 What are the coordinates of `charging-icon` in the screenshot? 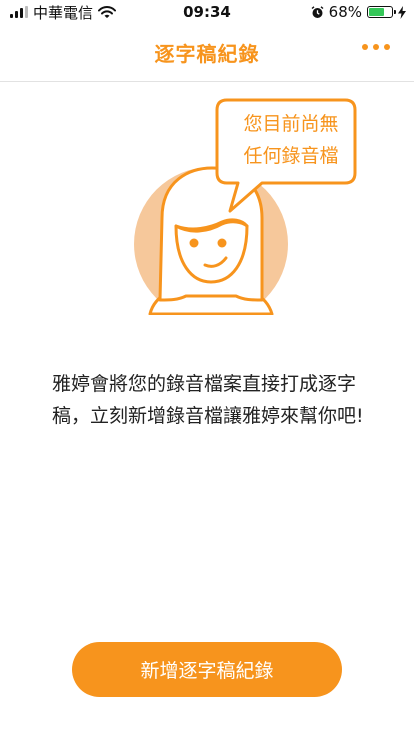 It's located at (402, 12).